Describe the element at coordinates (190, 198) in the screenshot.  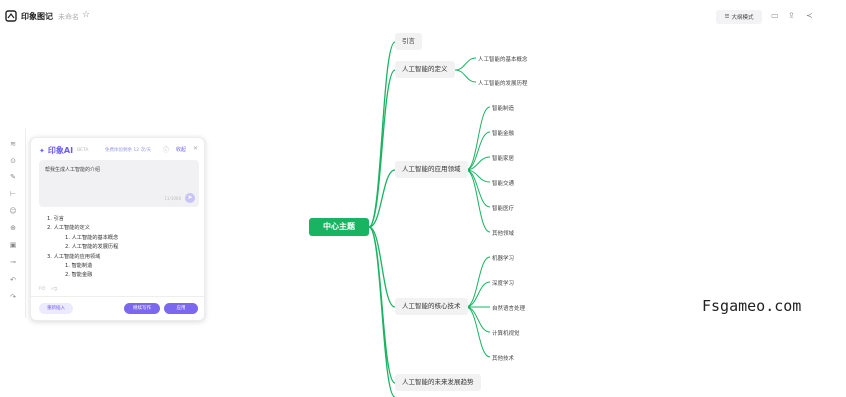
I see `send-icon: ➤` at that location.